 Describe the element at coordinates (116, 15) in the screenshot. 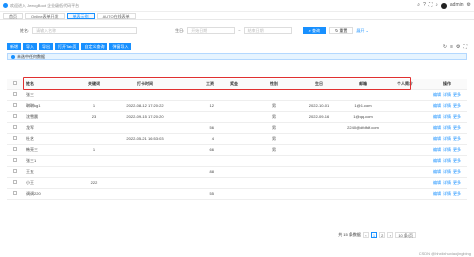

I see `tab-auto-form: AUTO在线表单` at that location.